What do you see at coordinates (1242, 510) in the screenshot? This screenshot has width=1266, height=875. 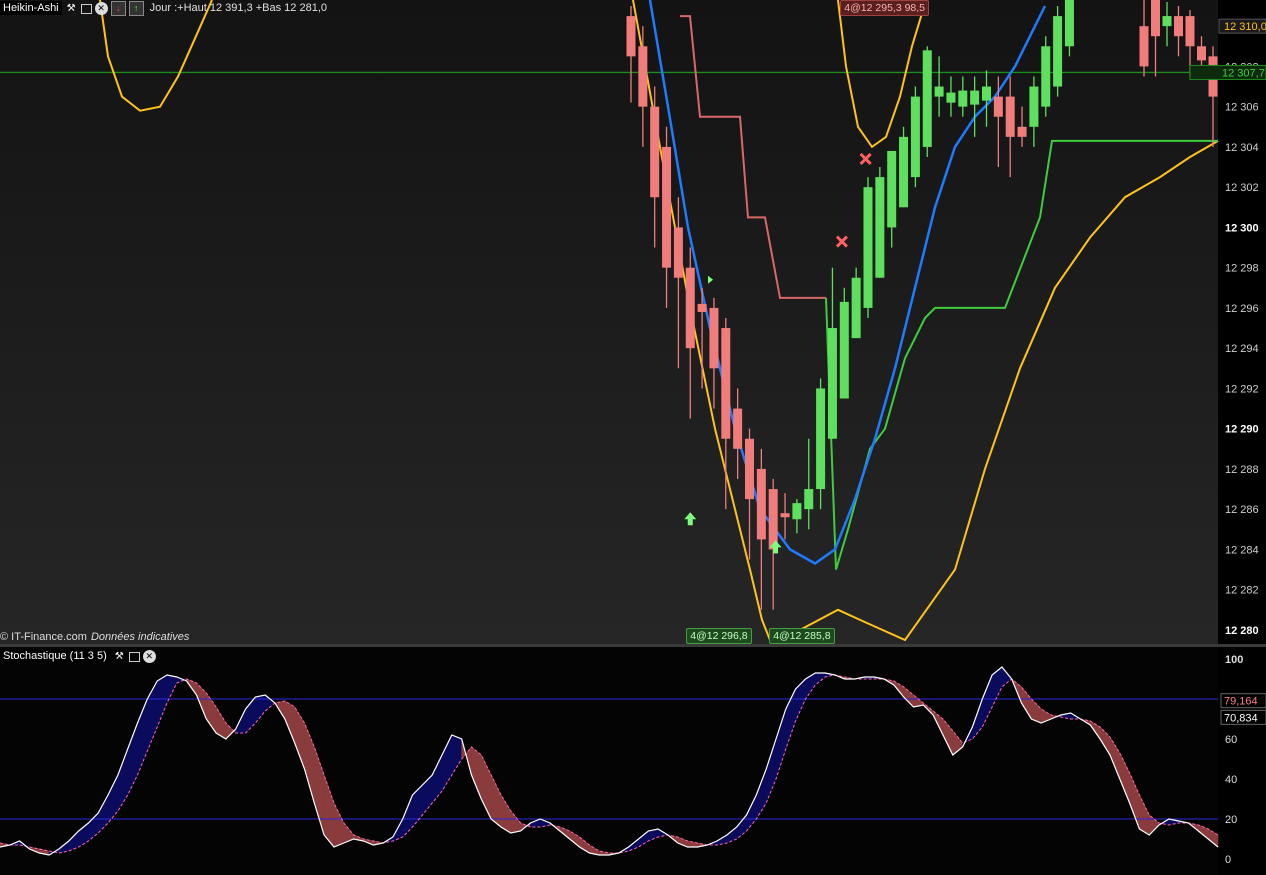 I see `price-tick-label: 12 286` at bounding box center [1242, 510].